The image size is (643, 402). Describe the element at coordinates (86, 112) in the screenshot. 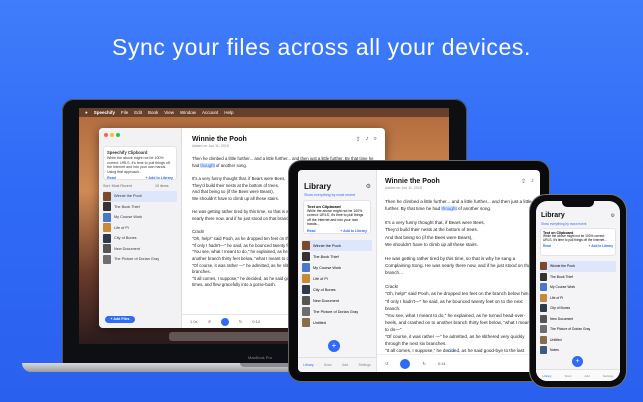

I see `apple-icon: ●` at that location.